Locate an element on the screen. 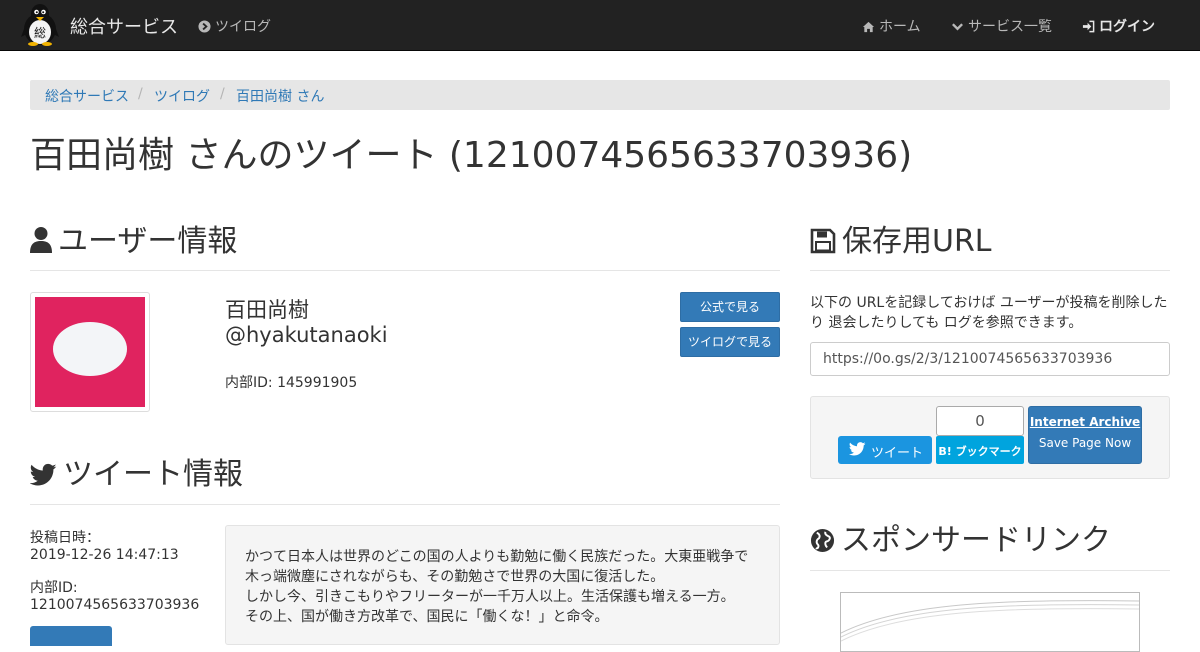  nav-home-link: ホーム is located at coordinates (891, 26).